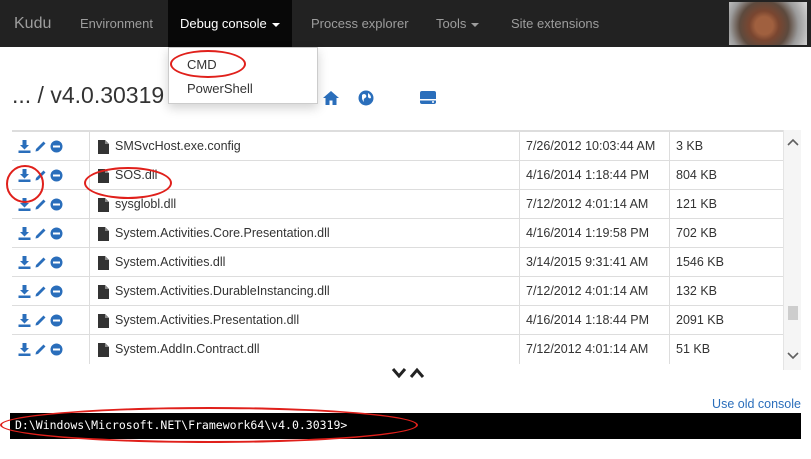 Image resolution: width=811 pixels, height=459 pixels. Describe the element at coordinates (32, 23) in the screenshot. I see `brand-logo: Kudu` at that location.